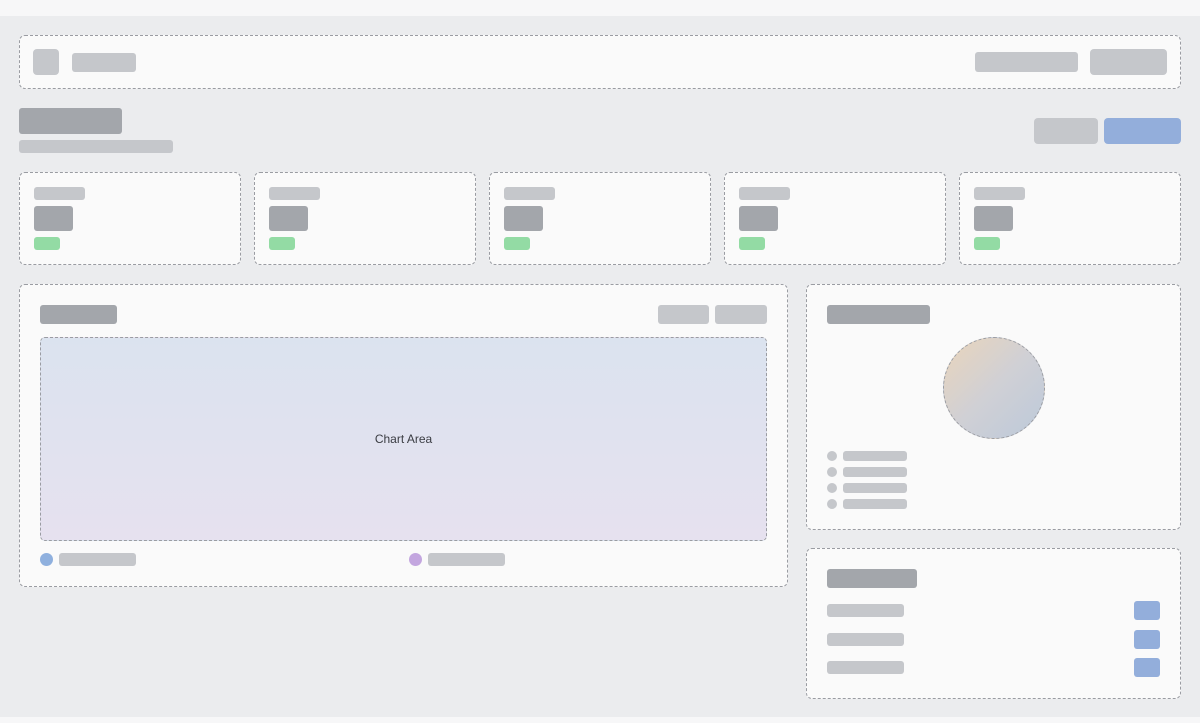 The image size is (1200, 723). Describe the element at coordinates (741, 314) in the screenshot. I see `chart-range-button` at that location.